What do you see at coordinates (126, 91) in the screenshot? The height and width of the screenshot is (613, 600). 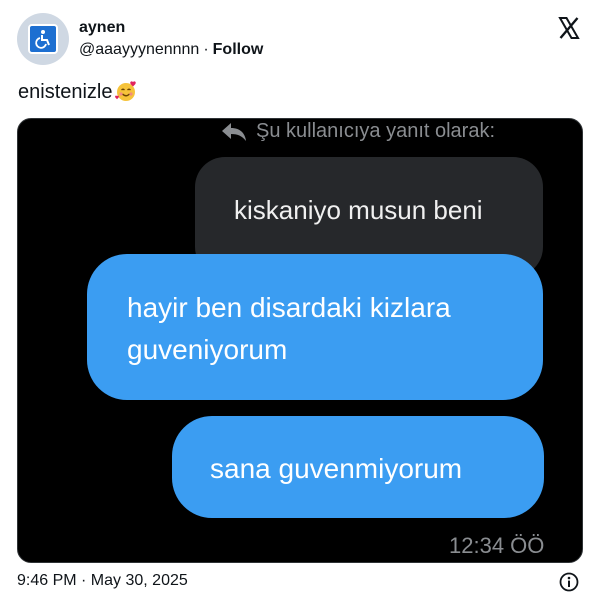 I see `smiling-face-with-hearts-icon` at bounding box center [126, 91].